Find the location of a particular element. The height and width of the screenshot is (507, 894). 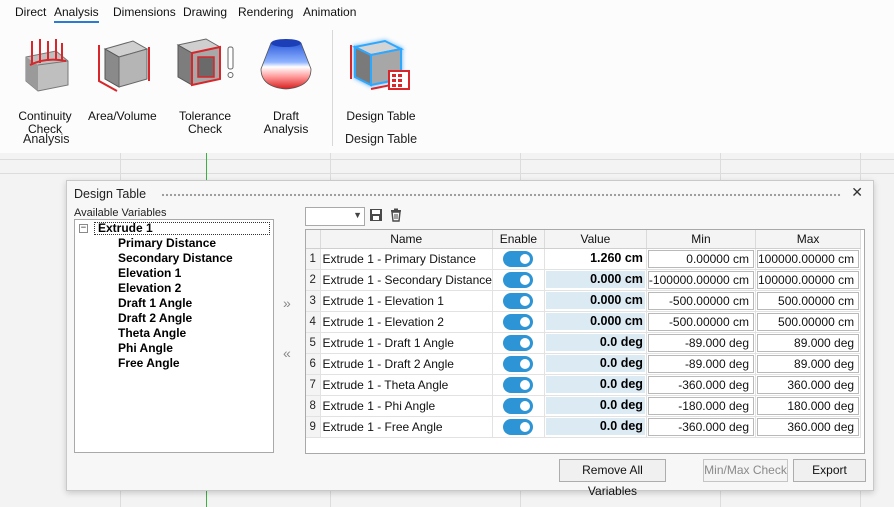

tab-drawing: Drawing is located at coordinates (205, 12).